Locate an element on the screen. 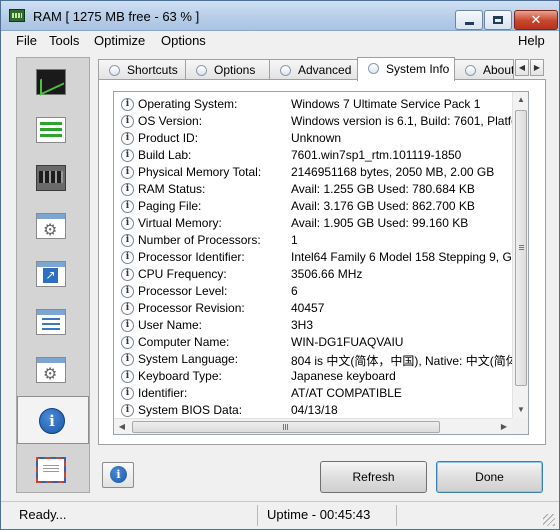 Image resolution: width=560 pixels, height=530 pixels. done-button: Done is located at coordinates (489, 477).